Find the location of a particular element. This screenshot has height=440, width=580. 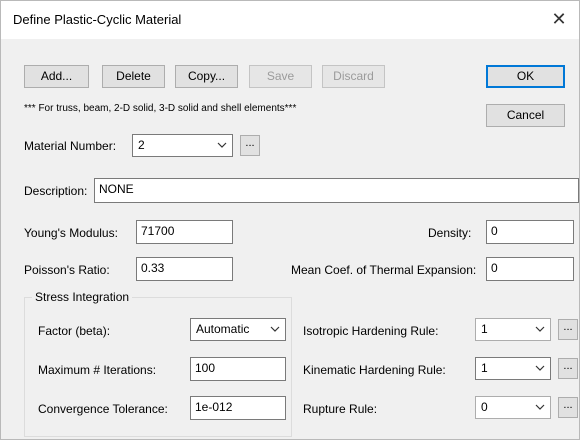

material-number-select: 2 is located at coordinates (182, 145).